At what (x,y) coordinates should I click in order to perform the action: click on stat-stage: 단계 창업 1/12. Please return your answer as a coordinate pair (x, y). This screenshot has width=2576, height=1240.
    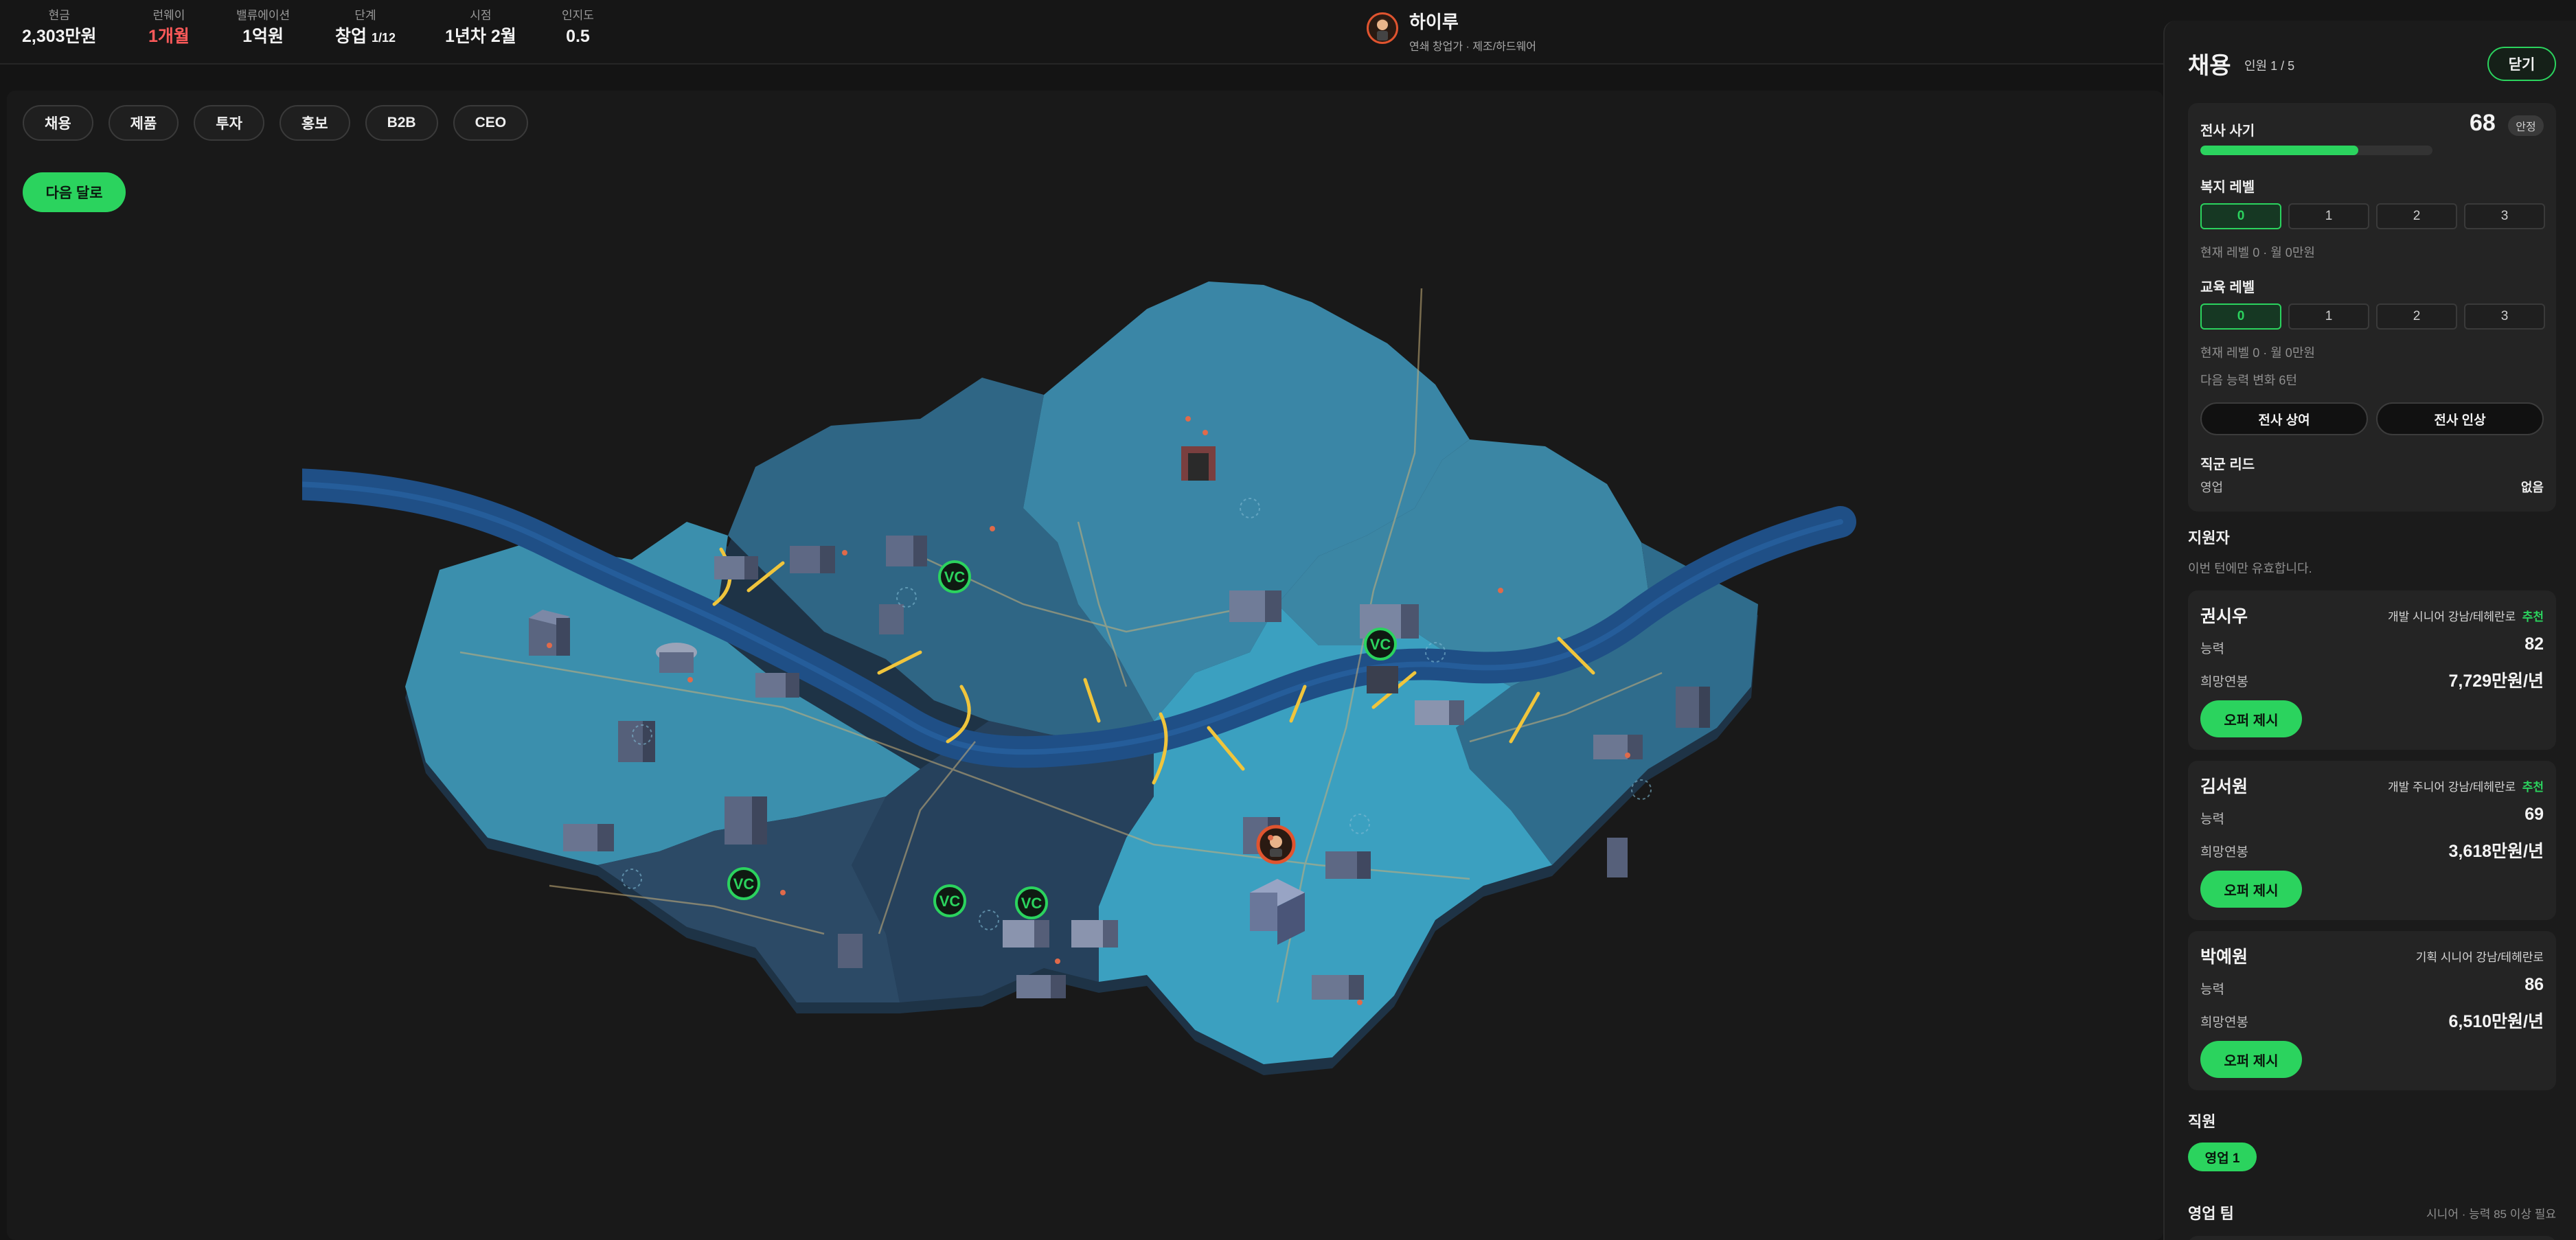
    Looking at the image, I should click on (365, 29).